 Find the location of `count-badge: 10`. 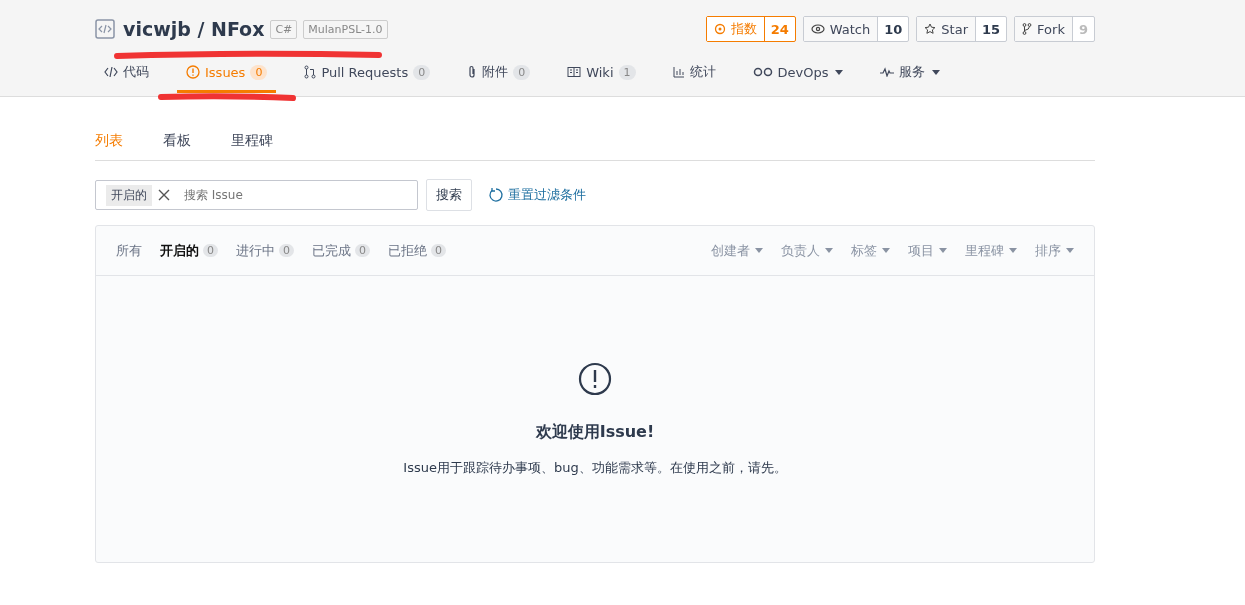

count-badge: 10 is located at coordinates (893, 29).